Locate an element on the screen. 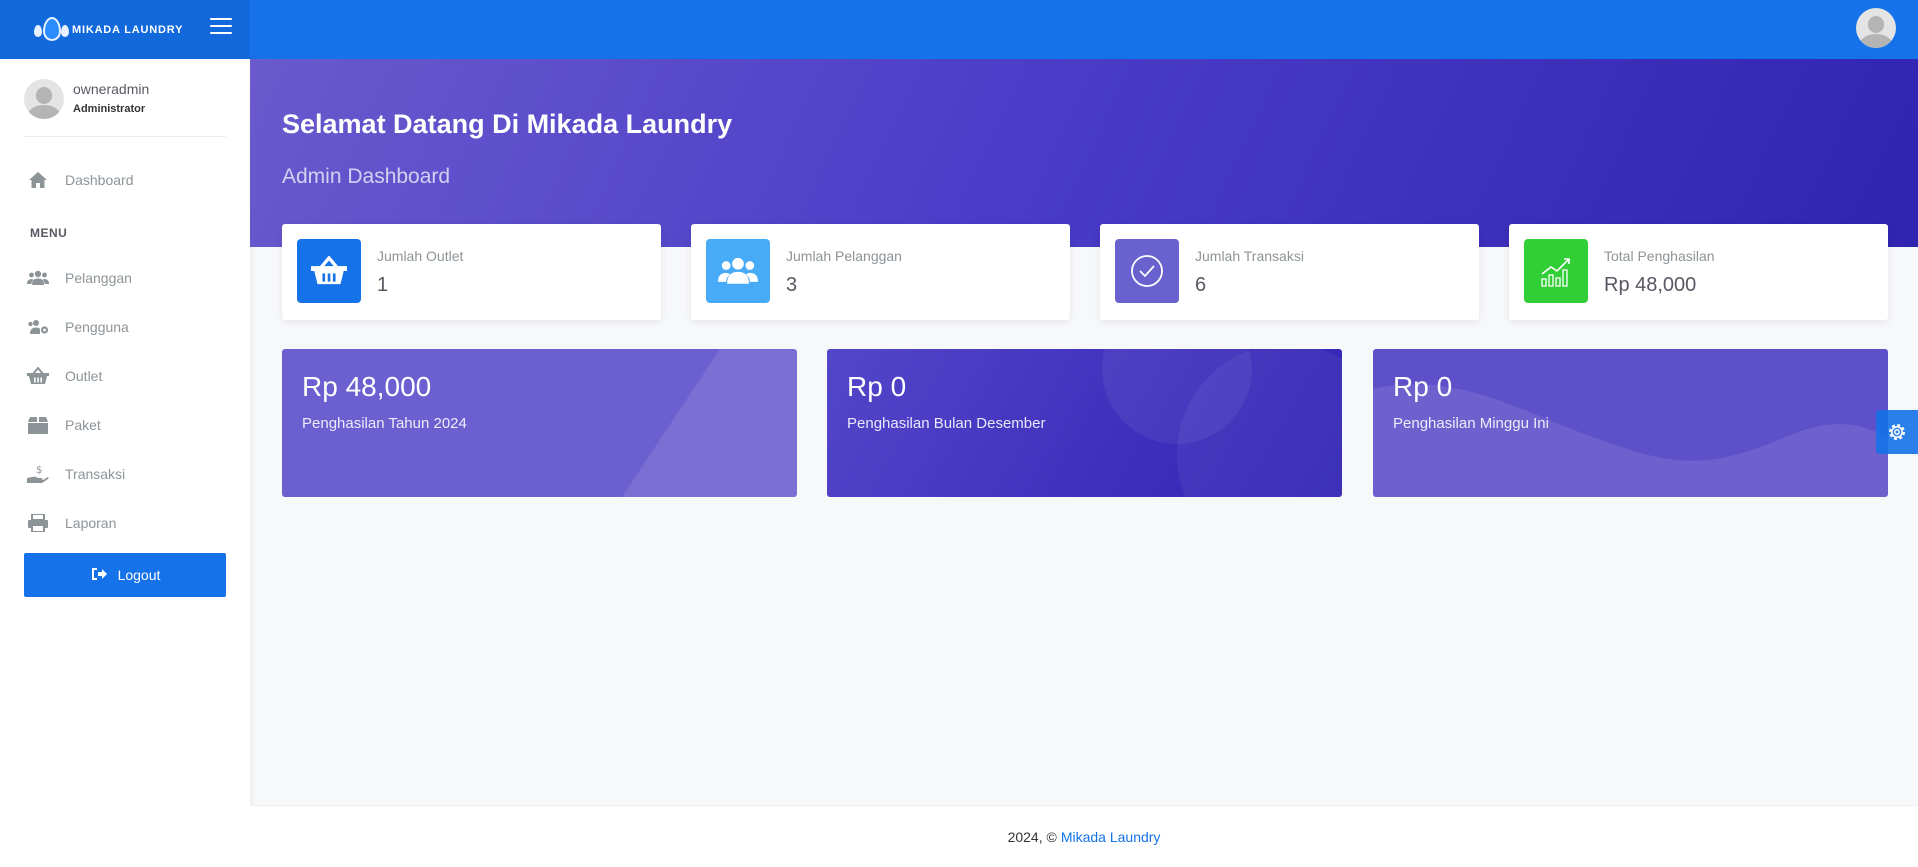 This screenshot has width=1918, height=867. sidebar-item-paket: Paket is located at coordinates (125, 425).